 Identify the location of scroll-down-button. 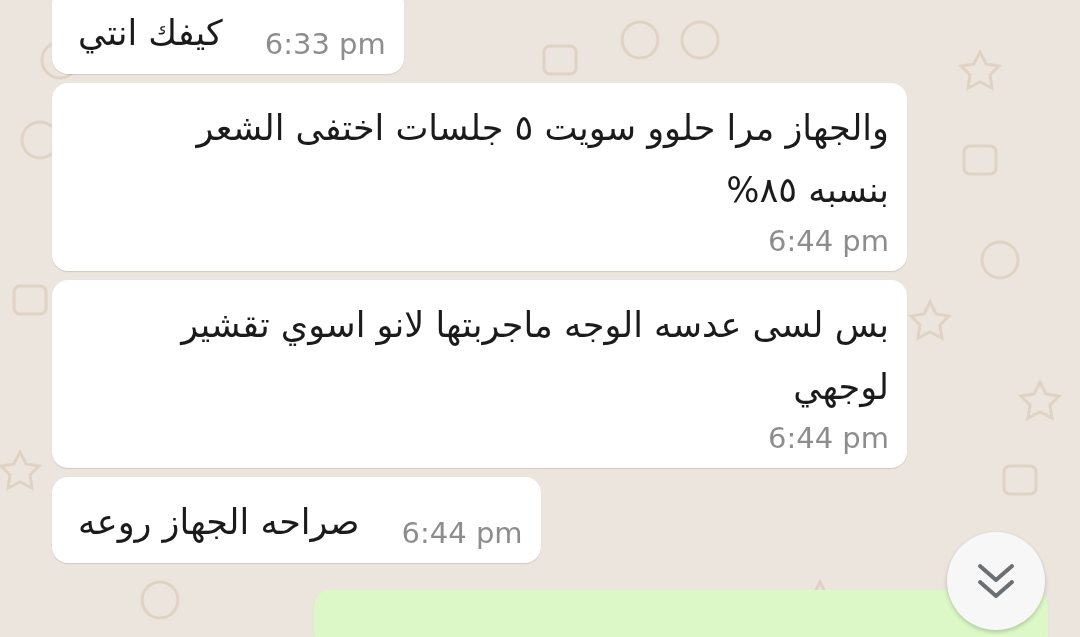
(996, 581).